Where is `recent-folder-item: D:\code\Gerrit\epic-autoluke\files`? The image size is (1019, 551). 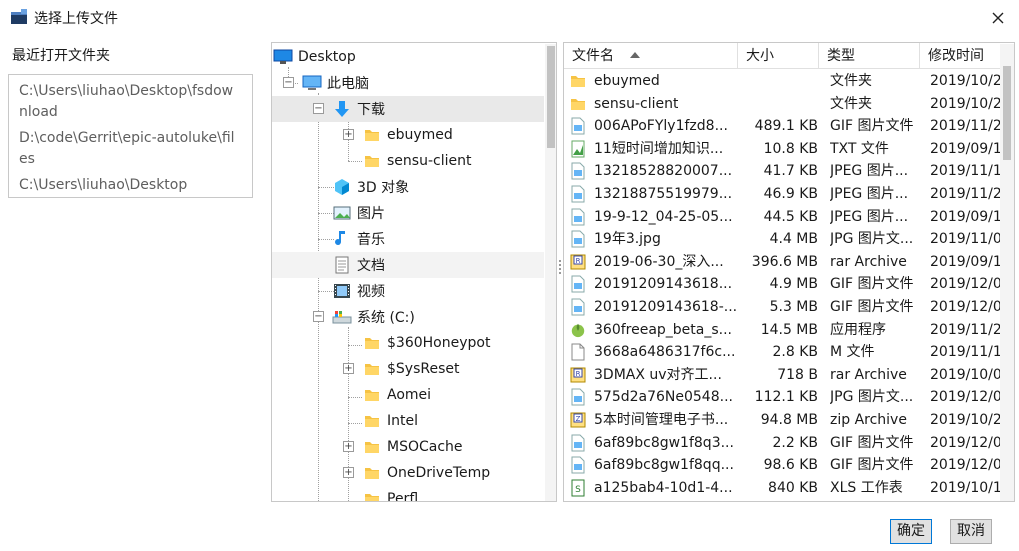
recent-folder-item: D:\code\Gerrit\epic-autoluke\files is located at coordinates (130, 149).